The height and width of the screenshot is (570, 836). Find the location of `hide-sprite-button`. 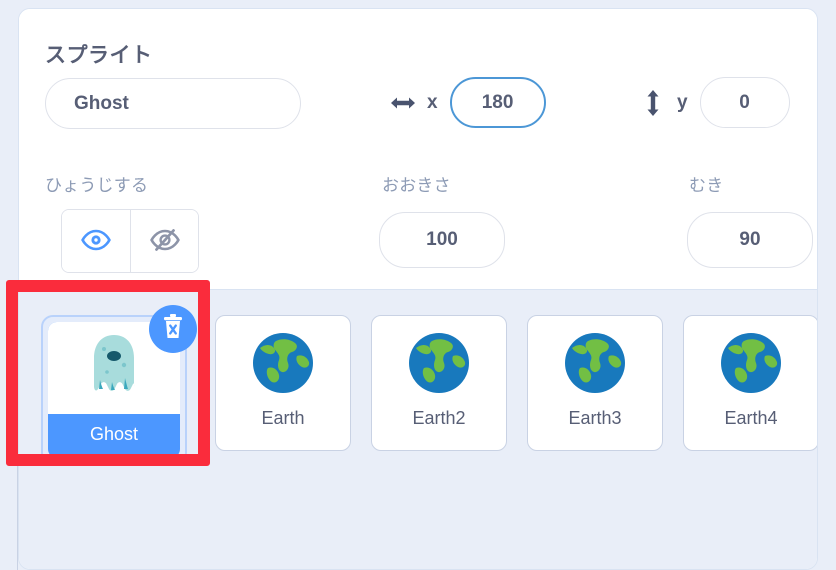

hide-sprite-button is located at coordinates (164, 241).